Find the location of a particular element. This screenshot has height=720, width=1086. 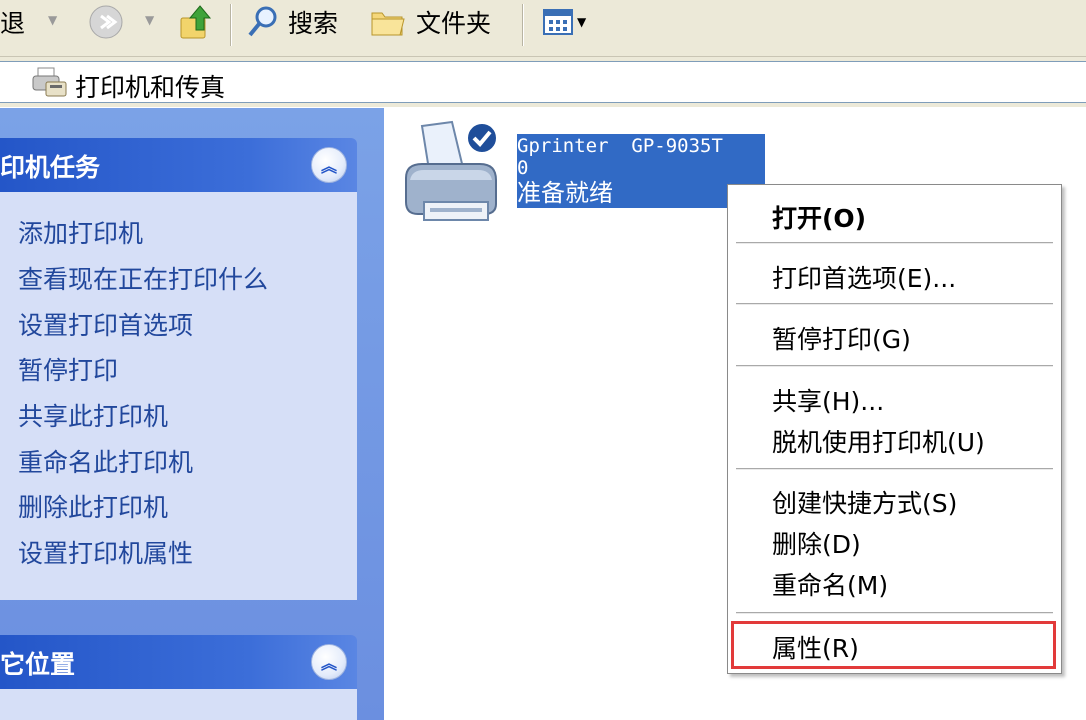

other-places-title: 它位置 is located at coordinates (38, 664).